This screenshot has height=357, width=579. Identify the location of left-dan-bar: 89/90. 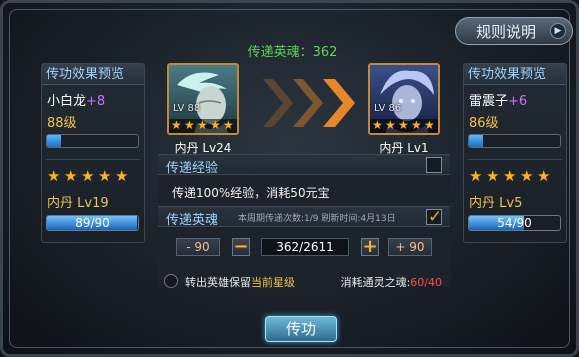
(92, 223).